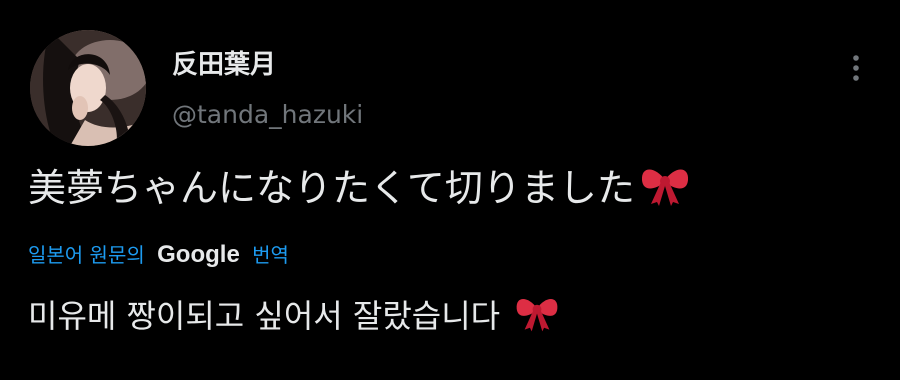  Describe the element at coordinates (856, 68) in the screenshot. I see `more-vertical-icon` at that location.